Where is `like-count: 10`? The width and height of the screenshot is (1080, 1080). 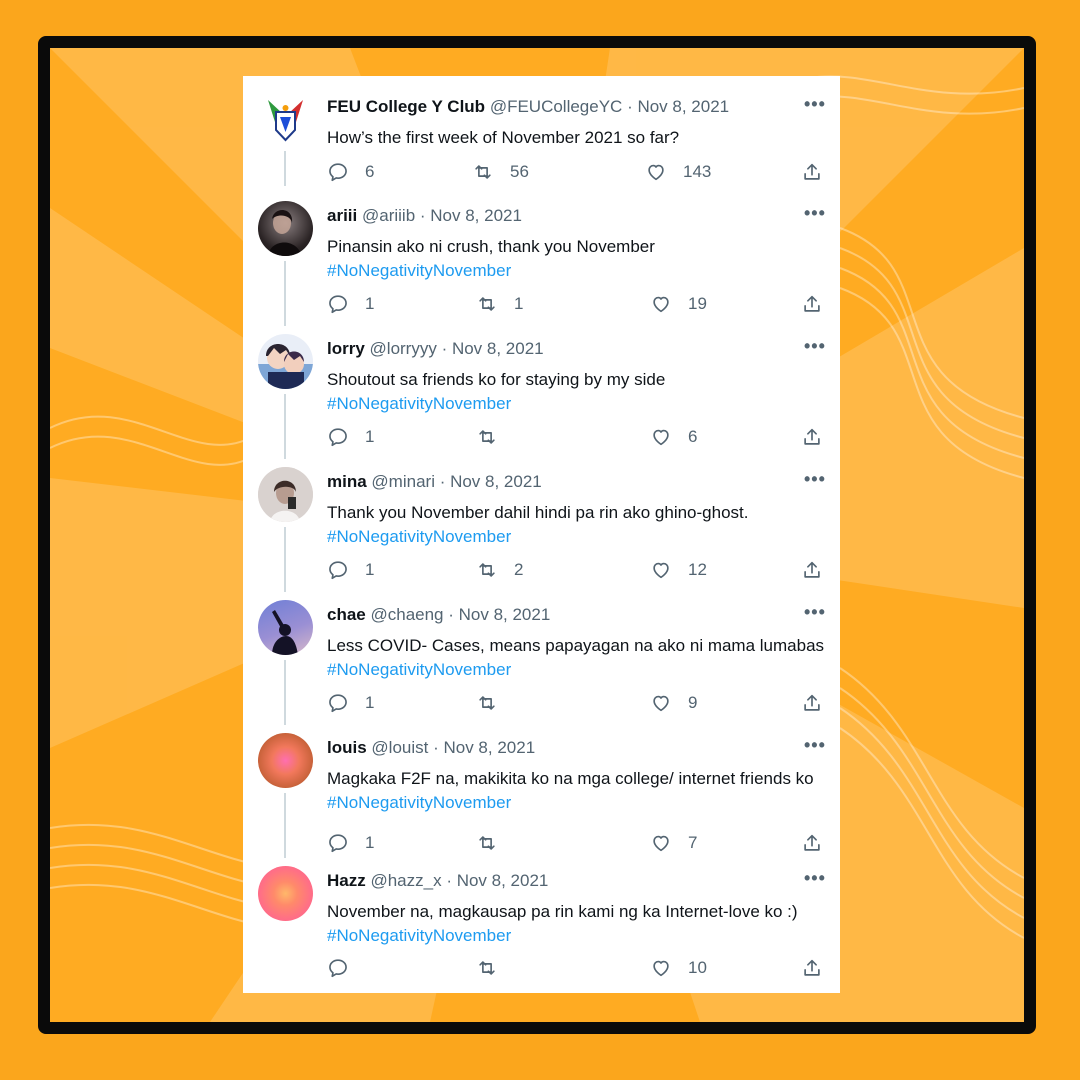
like-count: 10 is located at coordinates (697, 967).